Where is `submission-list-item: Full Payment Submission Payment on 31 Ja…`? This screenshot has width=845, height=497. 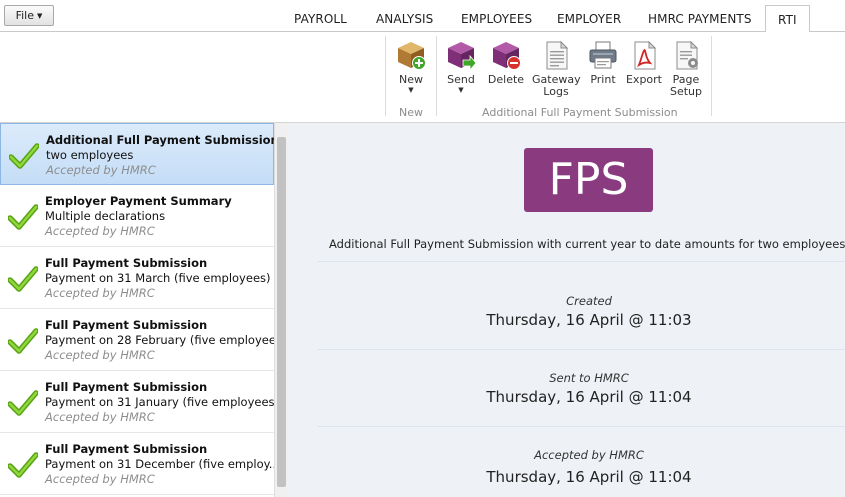
submission-list-item: Full Payment Submission Payment on 31 Ja… is located at coordinates (137, 402).